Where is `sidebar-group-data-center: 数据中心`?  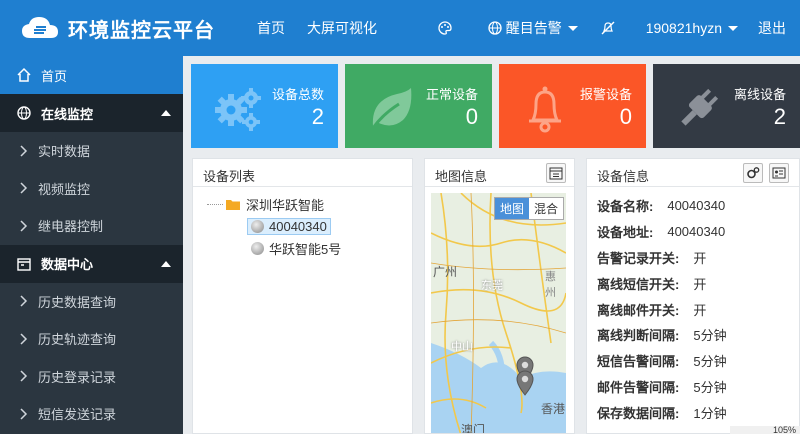
sidebar-group-data-center: 数据中心 is located at coordinates (91, 263).